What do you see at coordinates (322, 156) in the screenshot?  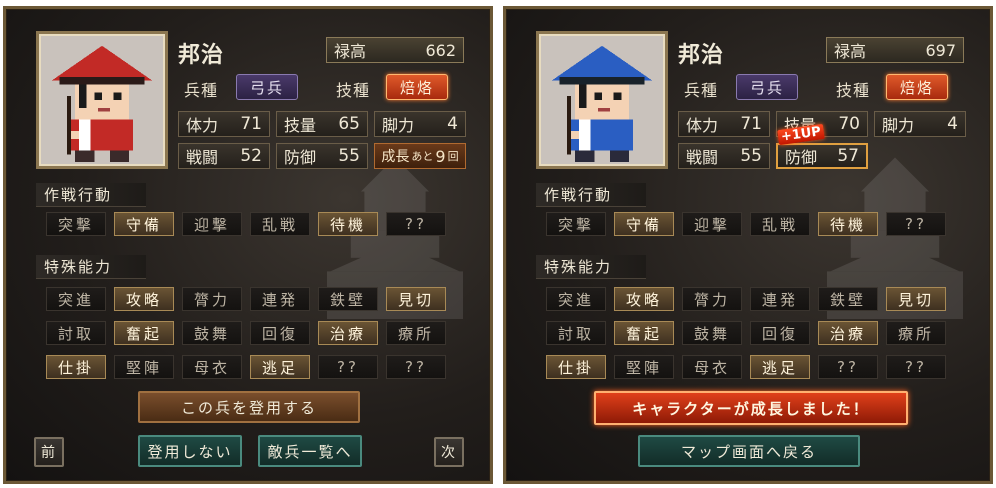 I see `stat-defense: 防御 55` at bounding box center [322, 156].